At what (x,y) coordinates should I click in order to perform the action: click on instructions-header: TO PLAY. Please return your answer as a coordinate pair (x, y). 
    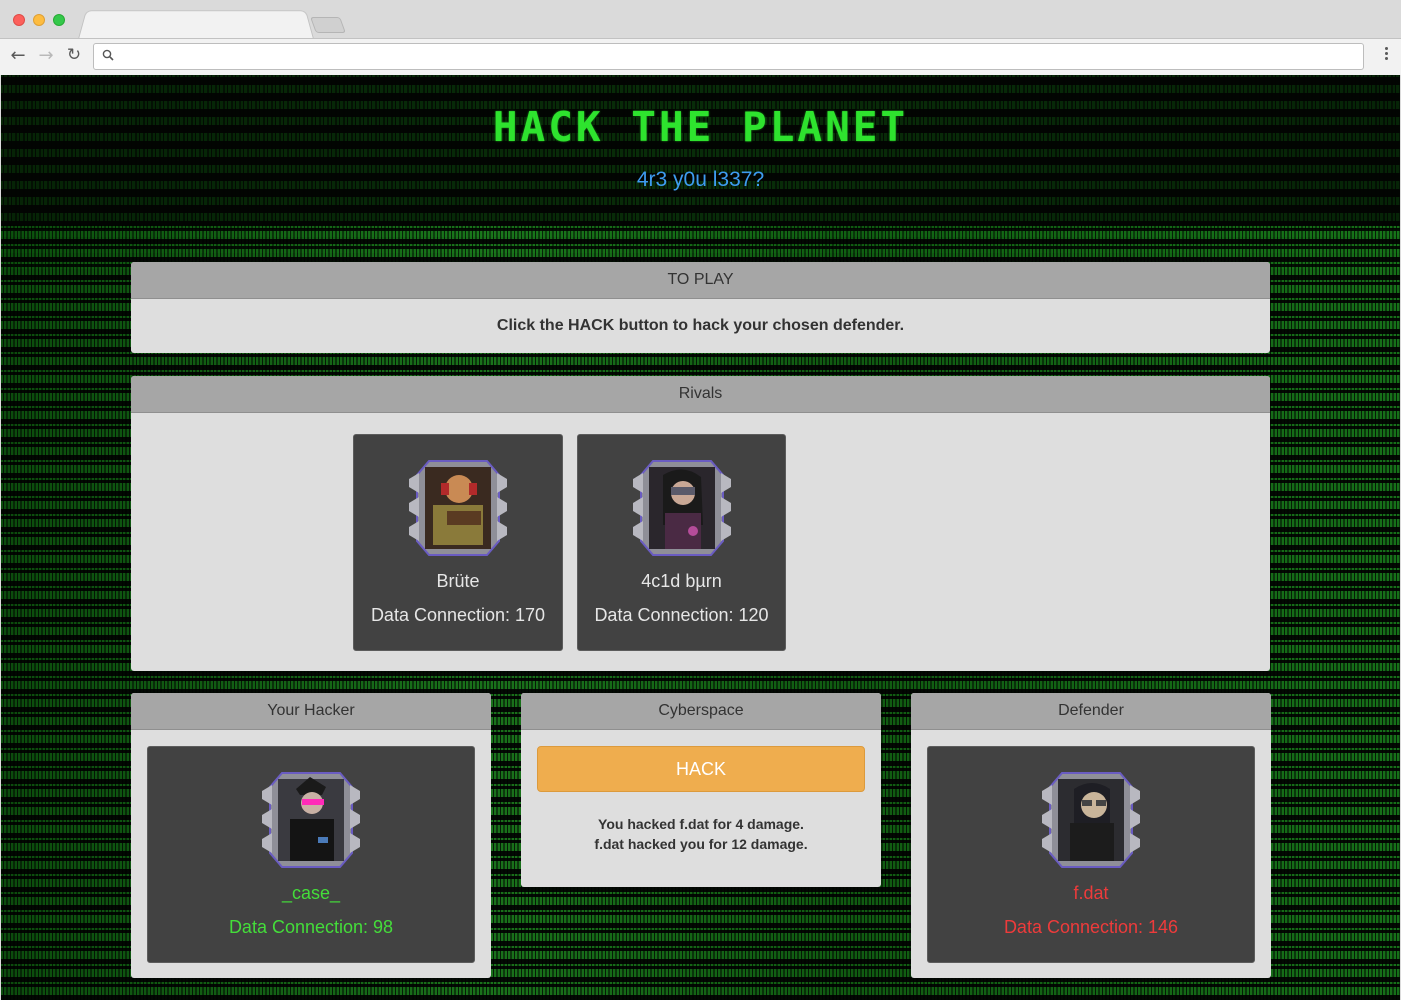
    Looking at the image, I should click on (700, 280).